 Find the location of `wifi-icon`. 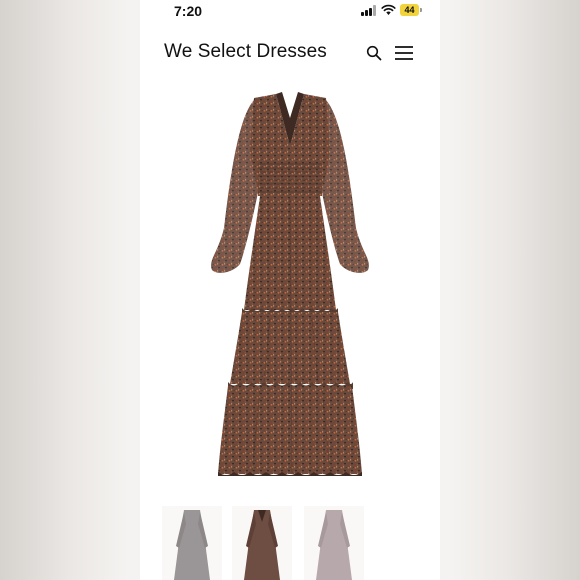

wifi-icon is located at coordinates (388, 9).